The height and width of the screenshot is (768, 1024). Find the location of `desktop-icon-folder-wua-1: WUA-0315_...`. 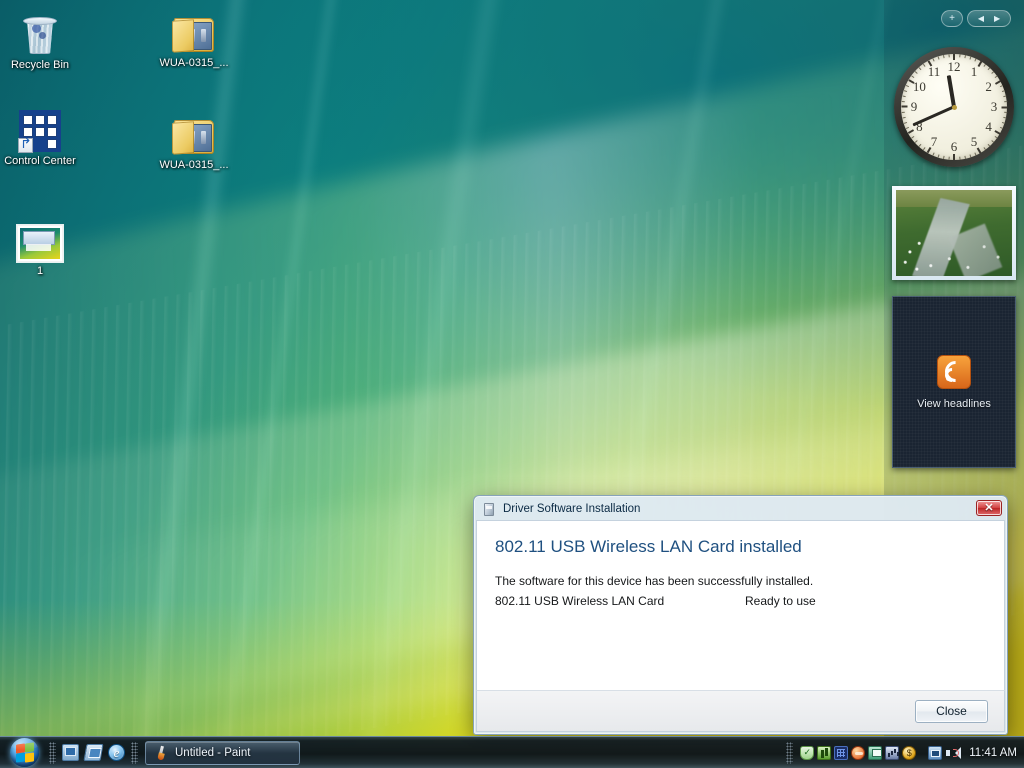

desktop-icon-folder-wua-1: WUA-0315_... is located at coordinates (194, 38).